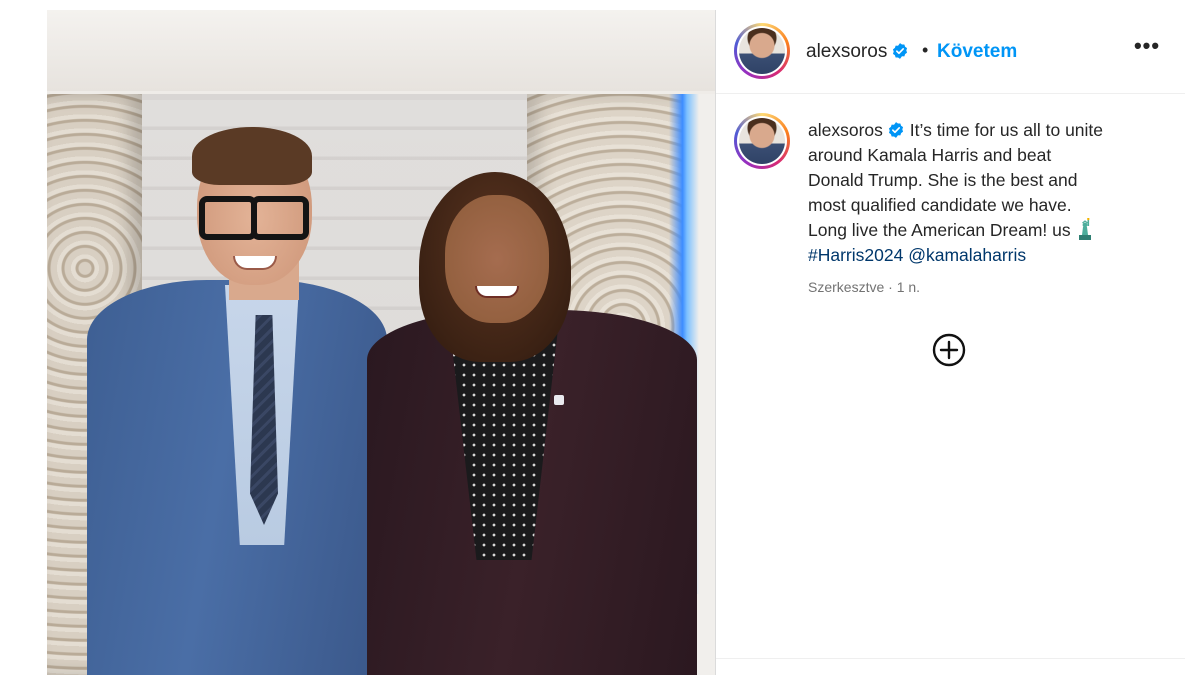  What do you see at coordinates (940, 205) in the screenshot?
I see `caption-text-4: most qualified candidate we have.` at bounding box center [940, 205].